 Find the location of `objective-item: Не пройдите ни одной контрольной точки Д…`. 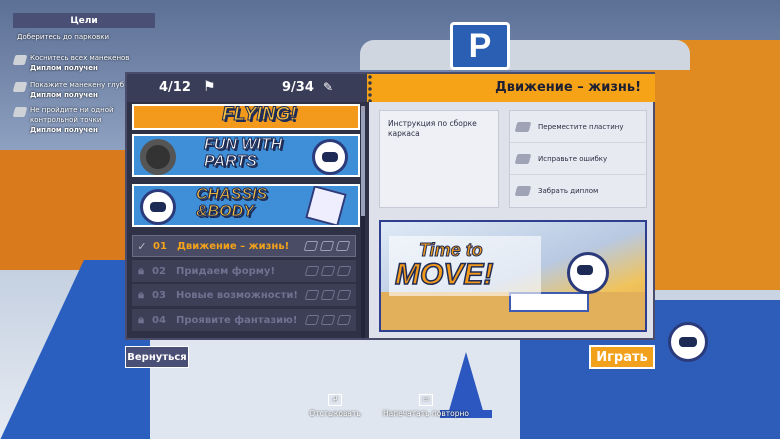

objective-item: Не пройдите ни одной контрольной точки Д… is located at coordinates (68, 120).